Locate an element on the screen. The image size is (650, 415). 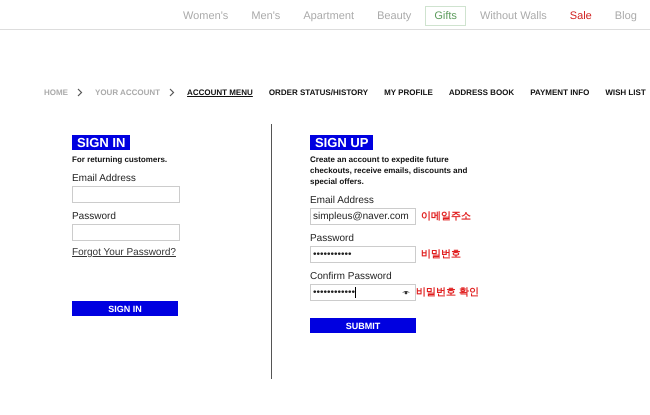
forgot-password-link: Forgot Your Password? is located at coordinates (124, 252).